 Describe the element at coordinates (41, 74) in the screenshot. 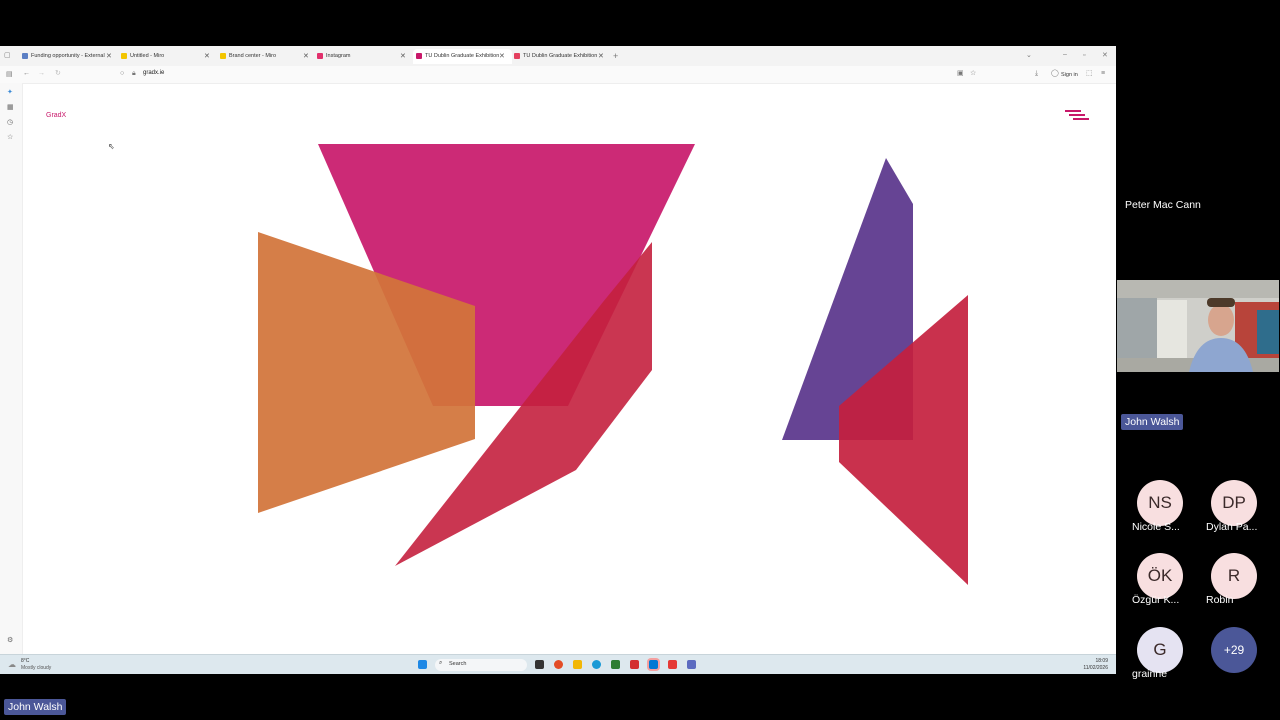

I see `forward-icon: →` at that location.